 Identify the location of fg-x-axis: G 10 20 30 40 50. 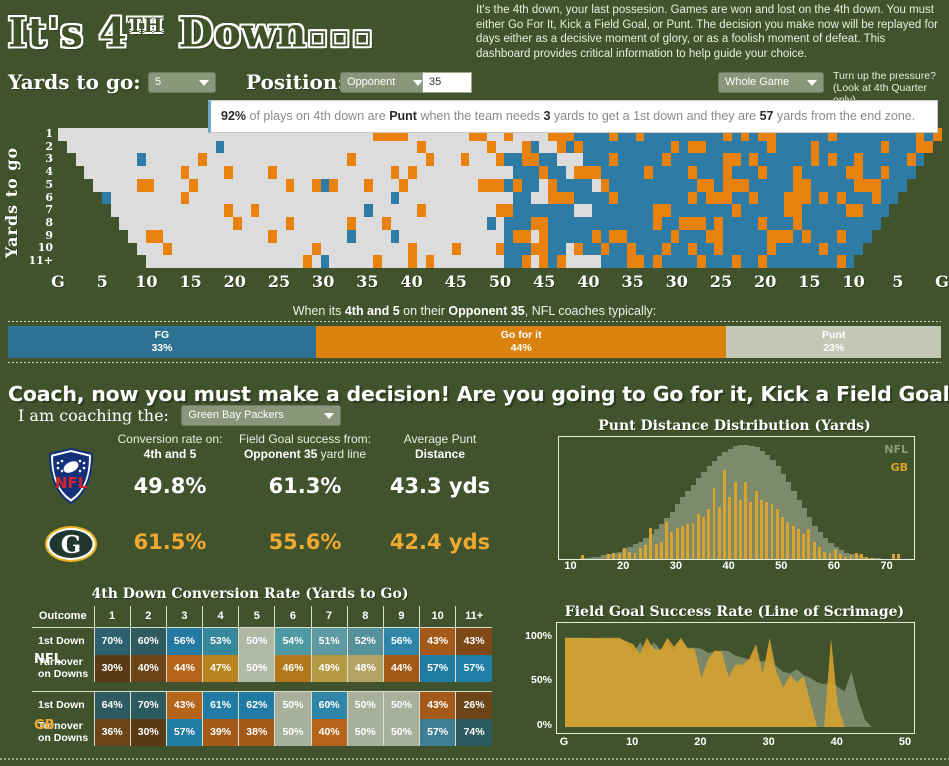
(735, 745).